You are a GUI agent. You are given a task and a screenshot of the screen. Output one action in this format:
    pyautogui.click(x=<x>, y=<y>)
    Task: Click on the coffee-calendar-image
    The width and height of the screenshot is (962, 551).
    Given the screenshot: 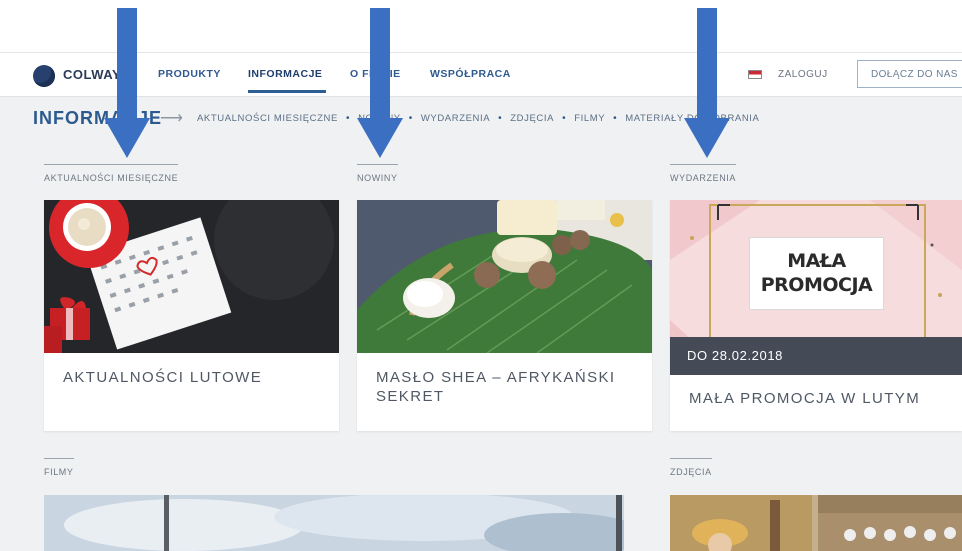 What is the action you would take?
    pyautogui.click(x=191, y=276)
    